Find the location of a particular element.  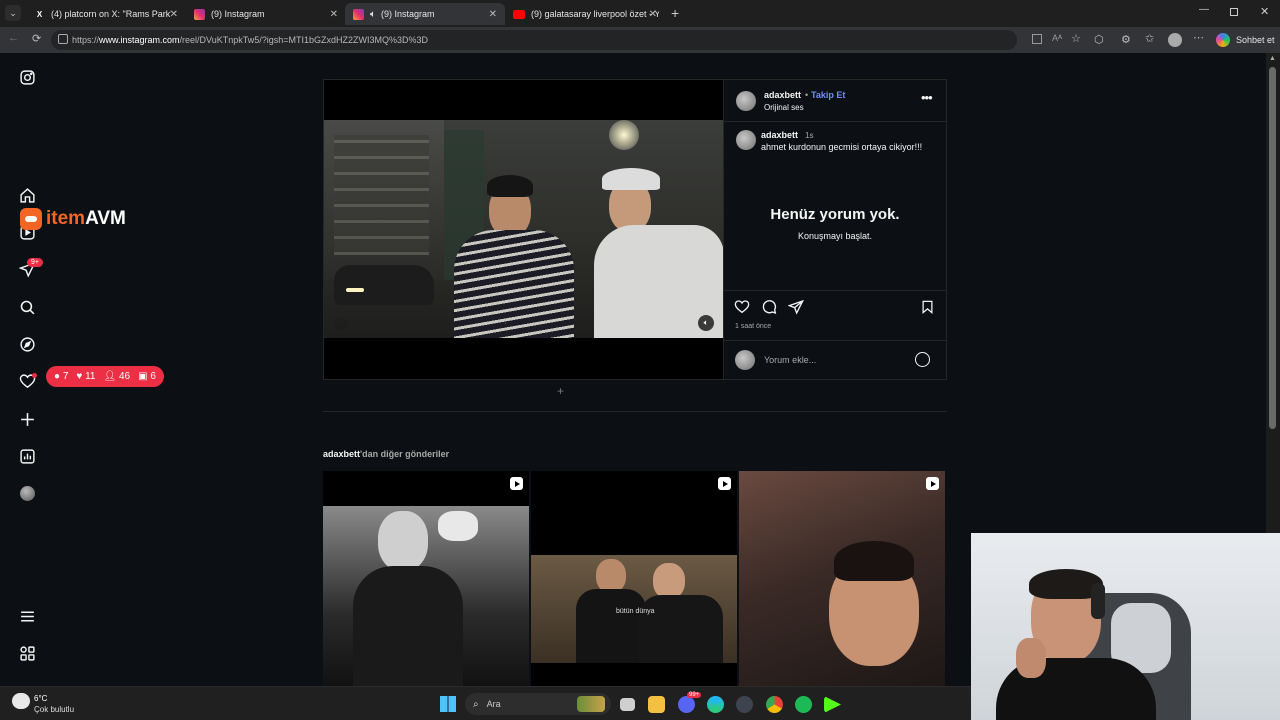

video-frame: · 🔈︎ is located at coordinates (523, 229).